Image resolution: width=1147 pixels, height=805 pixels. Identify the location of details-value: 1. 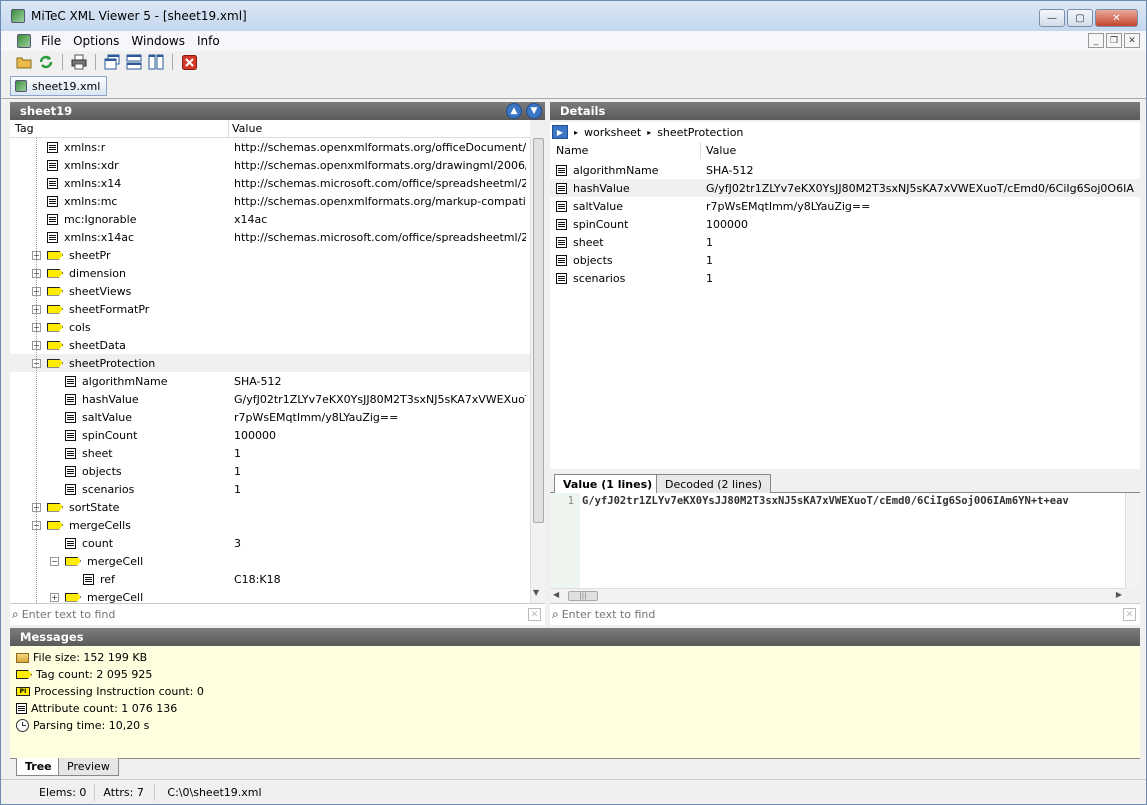
(709, 260).